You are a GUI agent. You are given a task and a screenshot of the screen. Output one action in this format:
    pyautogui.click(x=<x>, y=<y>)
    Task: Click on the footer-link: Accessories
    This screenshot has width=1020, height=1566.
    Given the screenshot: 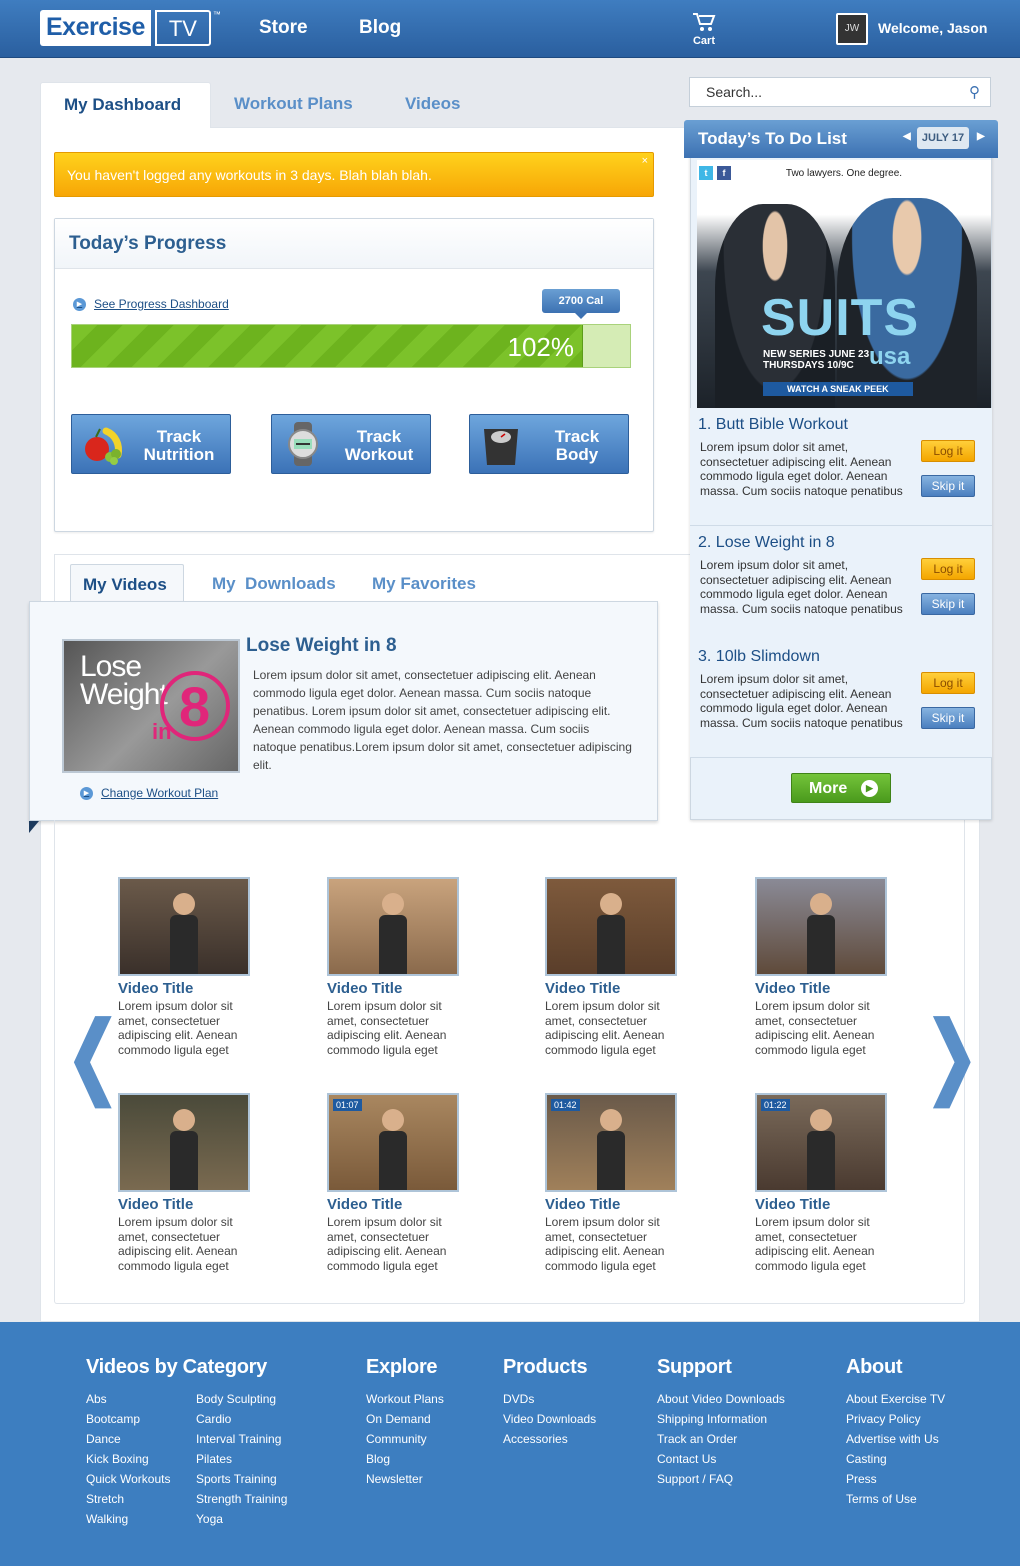 What is the action you would take?
    pyautogui.click(x=549, y=1439)
    